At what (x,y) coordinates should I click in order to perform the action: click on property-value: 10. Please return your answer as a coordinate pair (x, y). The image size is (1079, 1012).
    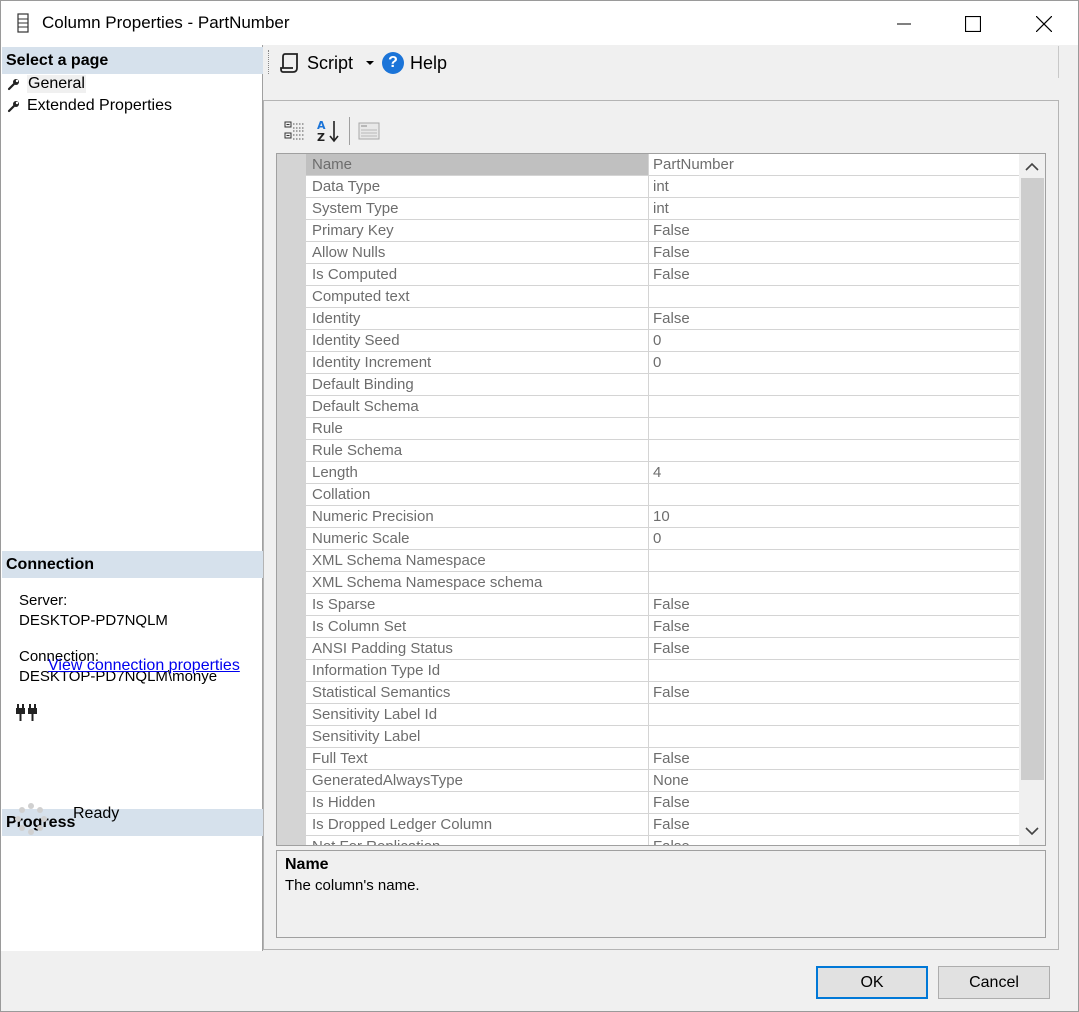
    Looking at the image, I should click on (834, 516).